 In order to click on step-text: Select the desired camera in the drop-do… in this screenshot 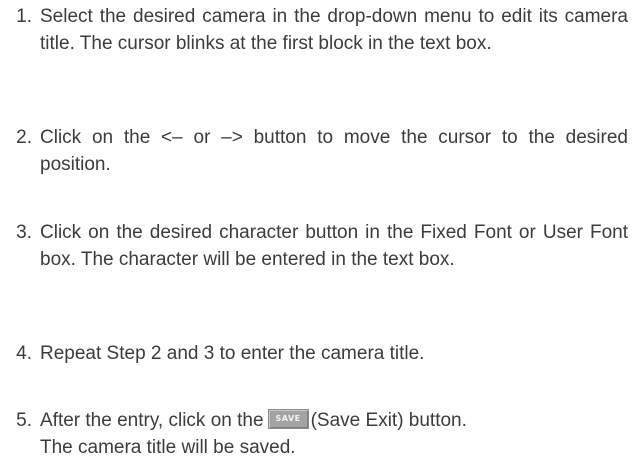, I will do `click(334, 30)`.